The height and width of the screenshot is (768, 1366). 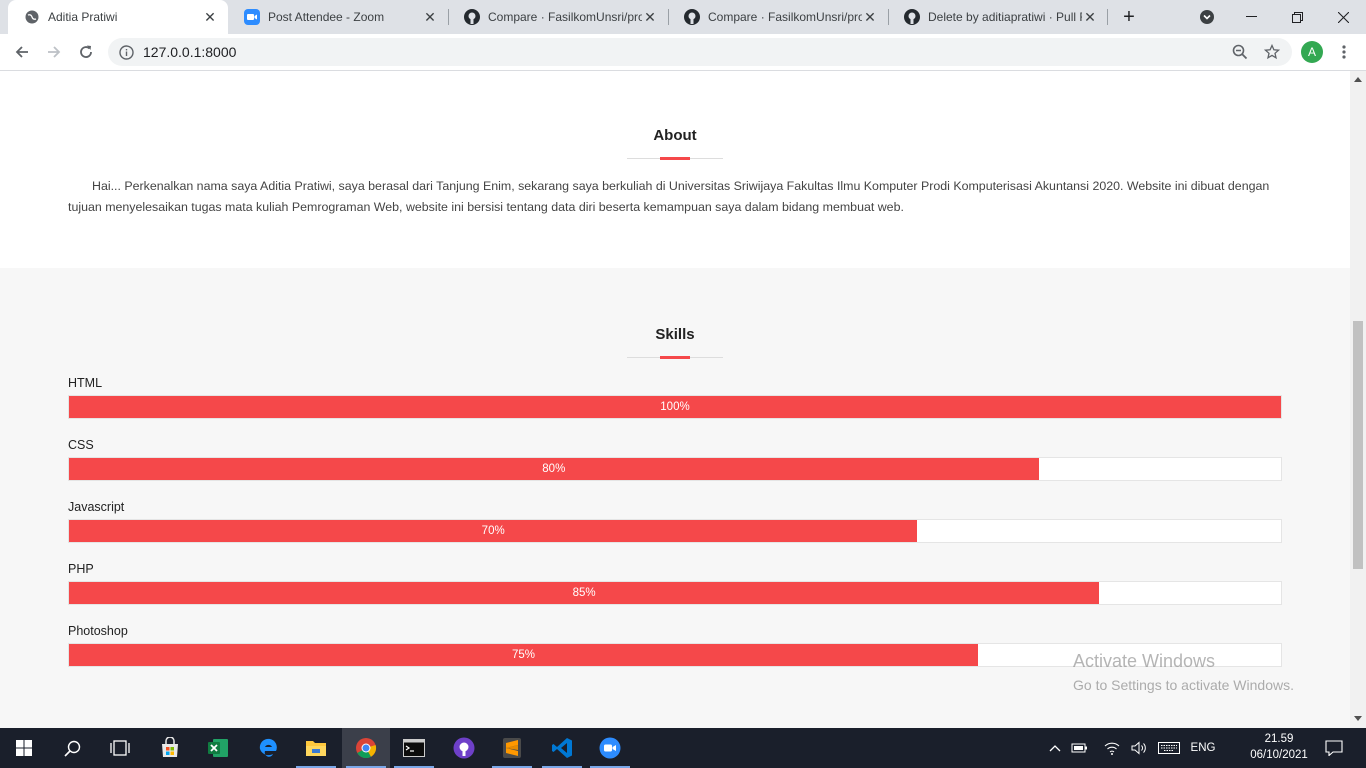 What do you see at coordinates (81, 445) in the screenshot?
I see `skill-label-css: CSS` at bounding box center [81, 445].